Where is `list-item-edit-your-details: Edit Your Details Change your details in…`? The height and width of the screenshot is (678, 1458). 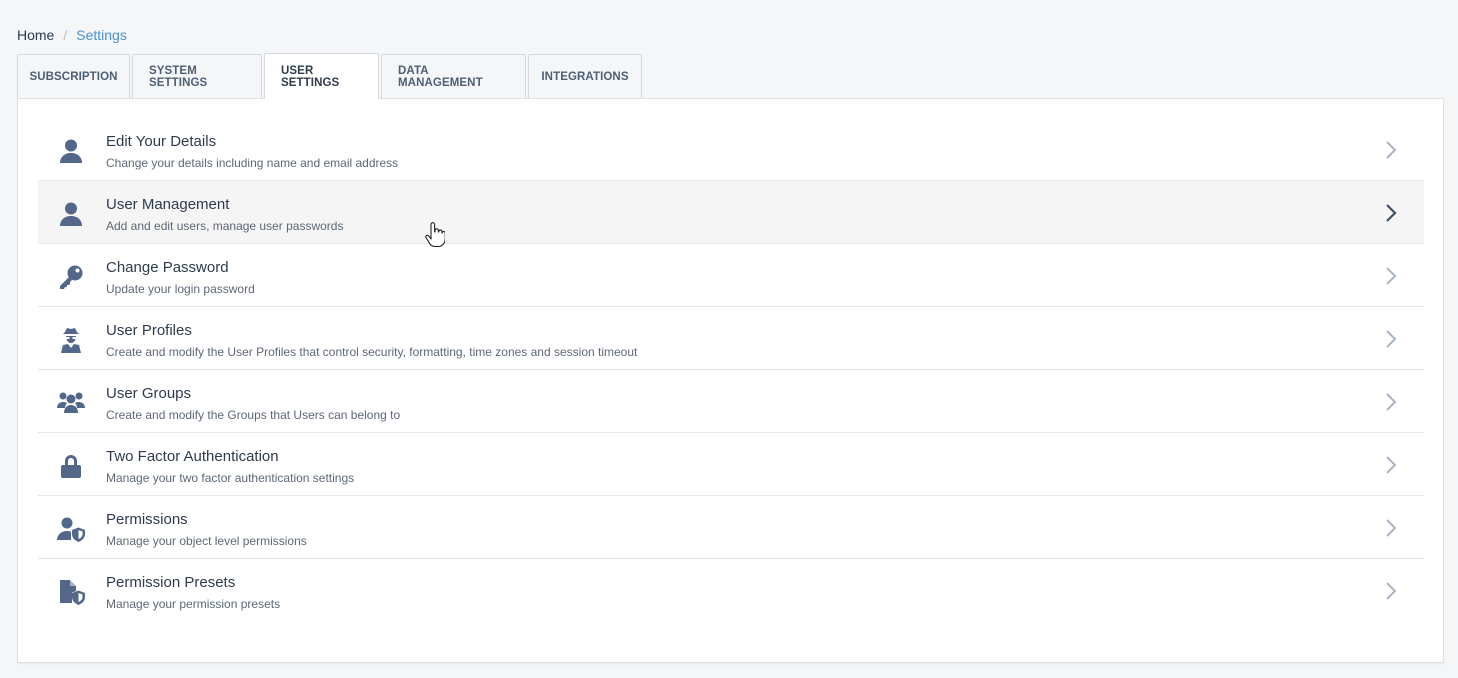
list-item-edit-your-details: Edit Your Details Change your details in… is located at coordinates (731, 149).